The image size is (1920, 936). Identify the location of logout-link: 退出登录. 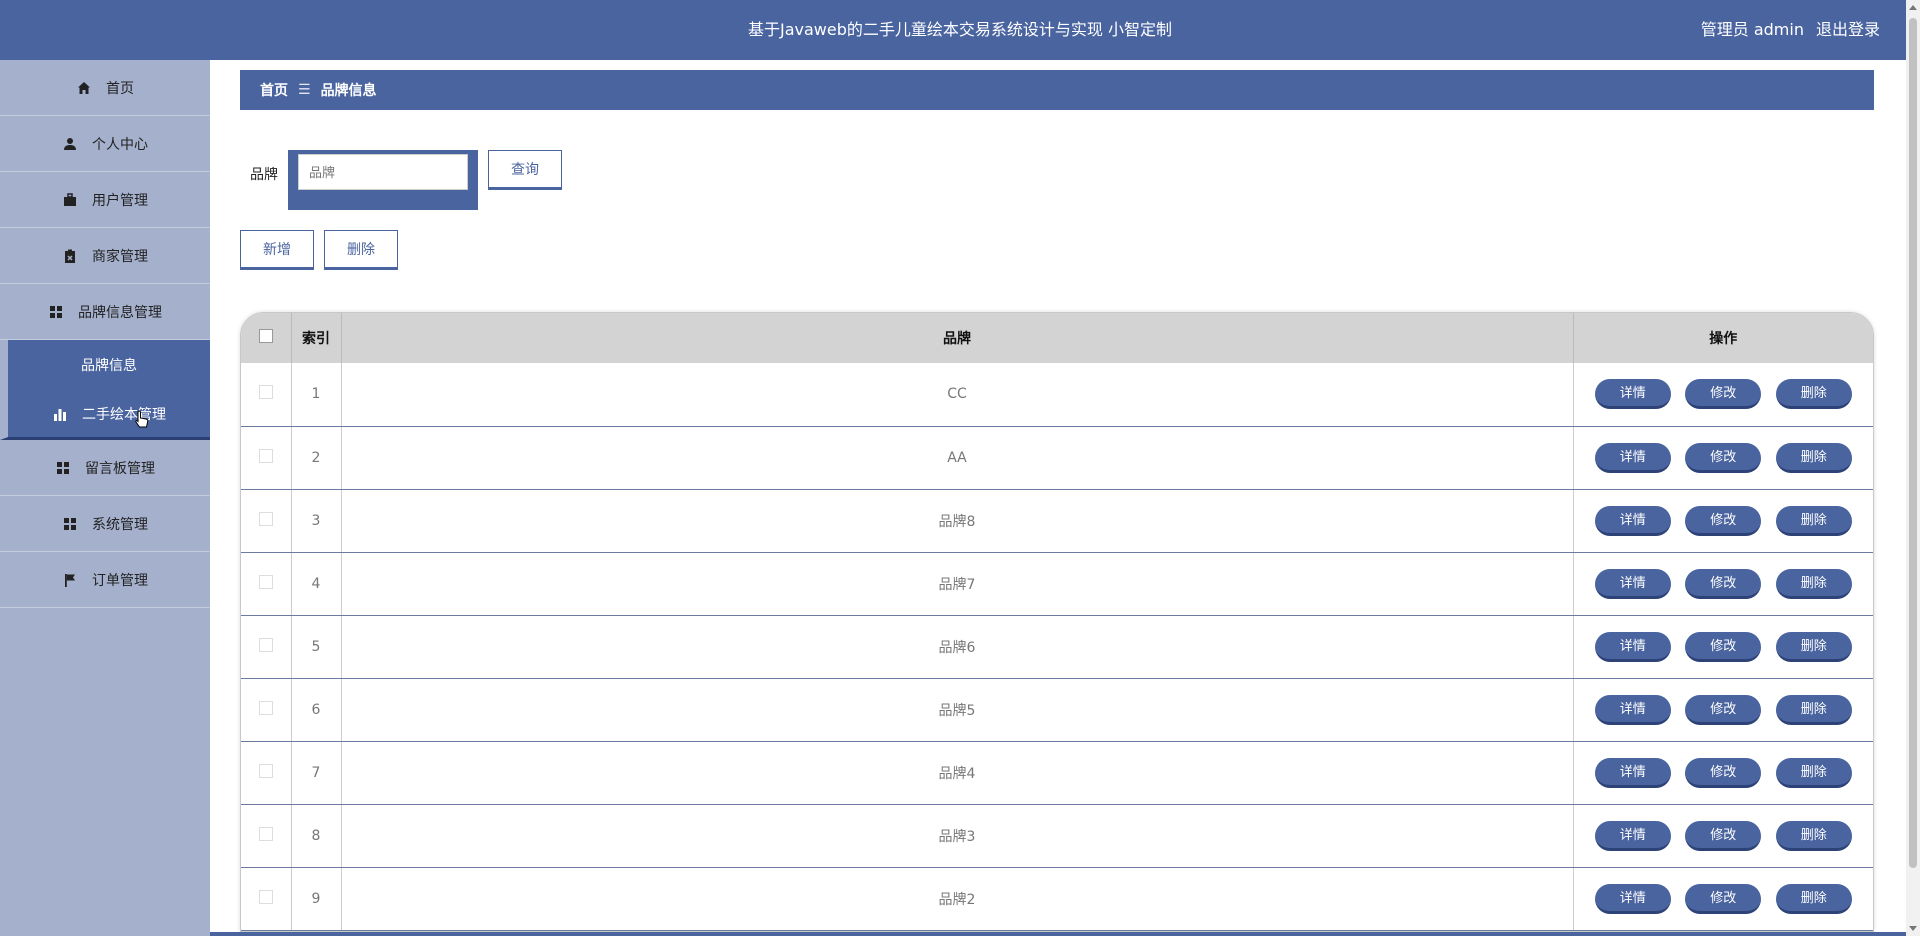
(1848, 30).